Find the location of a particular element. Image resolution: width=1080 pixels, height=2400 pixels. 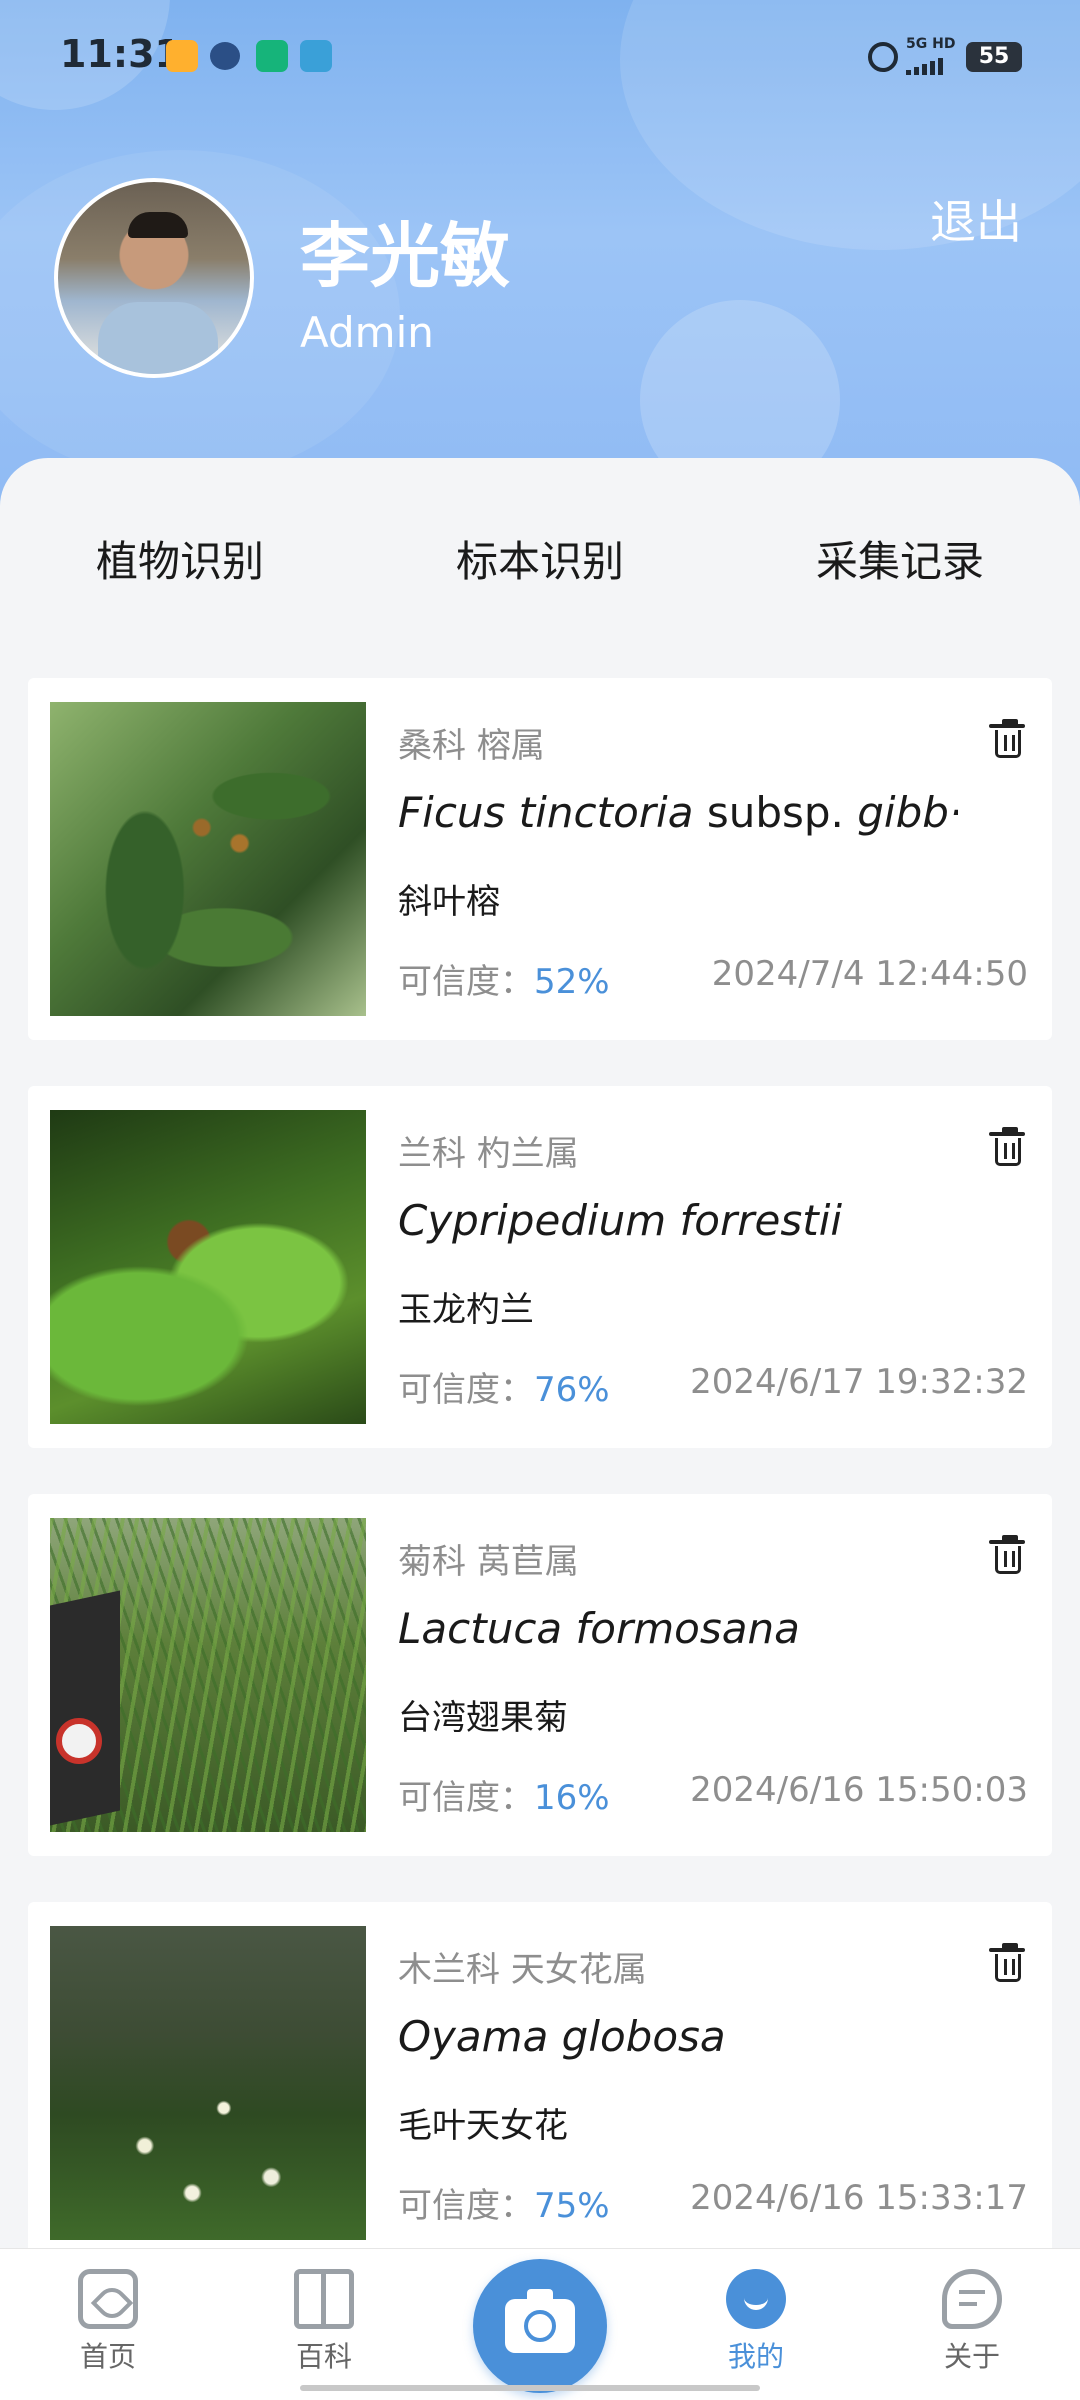

status-bar: 11:31 5G HD 55 is located at coordinates (540, 55).